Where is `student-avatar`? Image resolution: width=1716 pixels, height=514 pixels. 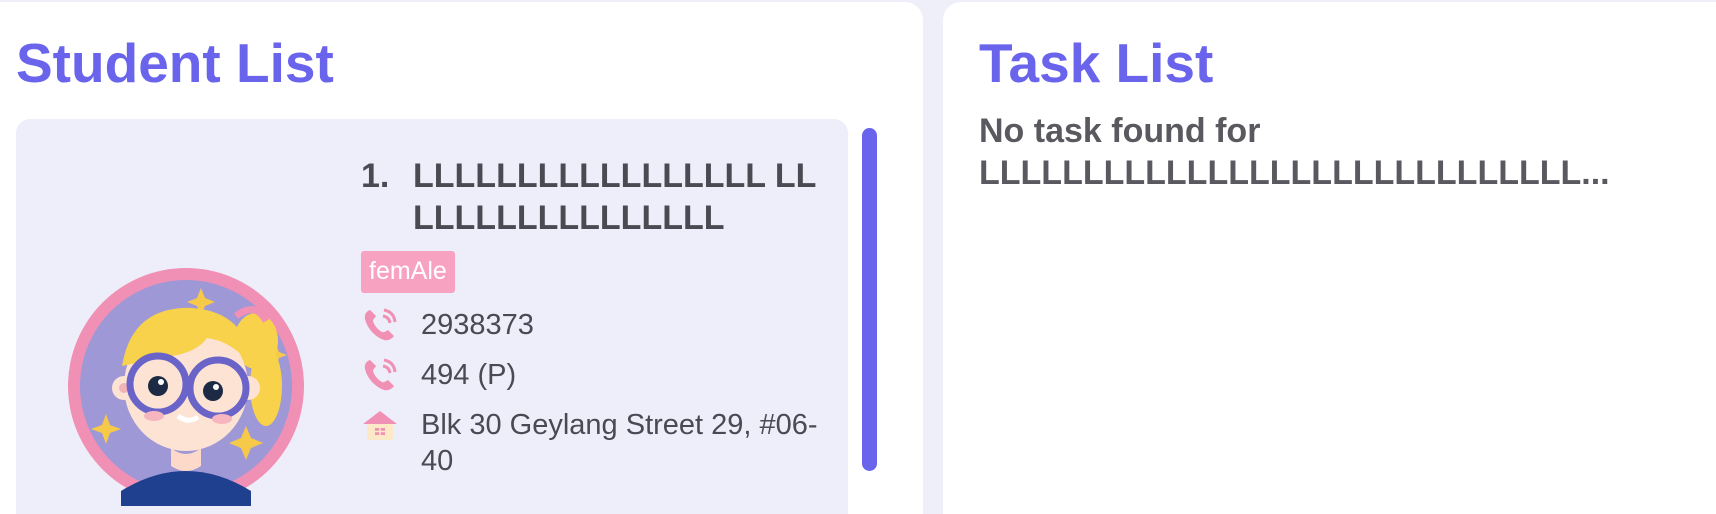
student-avatar is located at coordinates (186, 386).